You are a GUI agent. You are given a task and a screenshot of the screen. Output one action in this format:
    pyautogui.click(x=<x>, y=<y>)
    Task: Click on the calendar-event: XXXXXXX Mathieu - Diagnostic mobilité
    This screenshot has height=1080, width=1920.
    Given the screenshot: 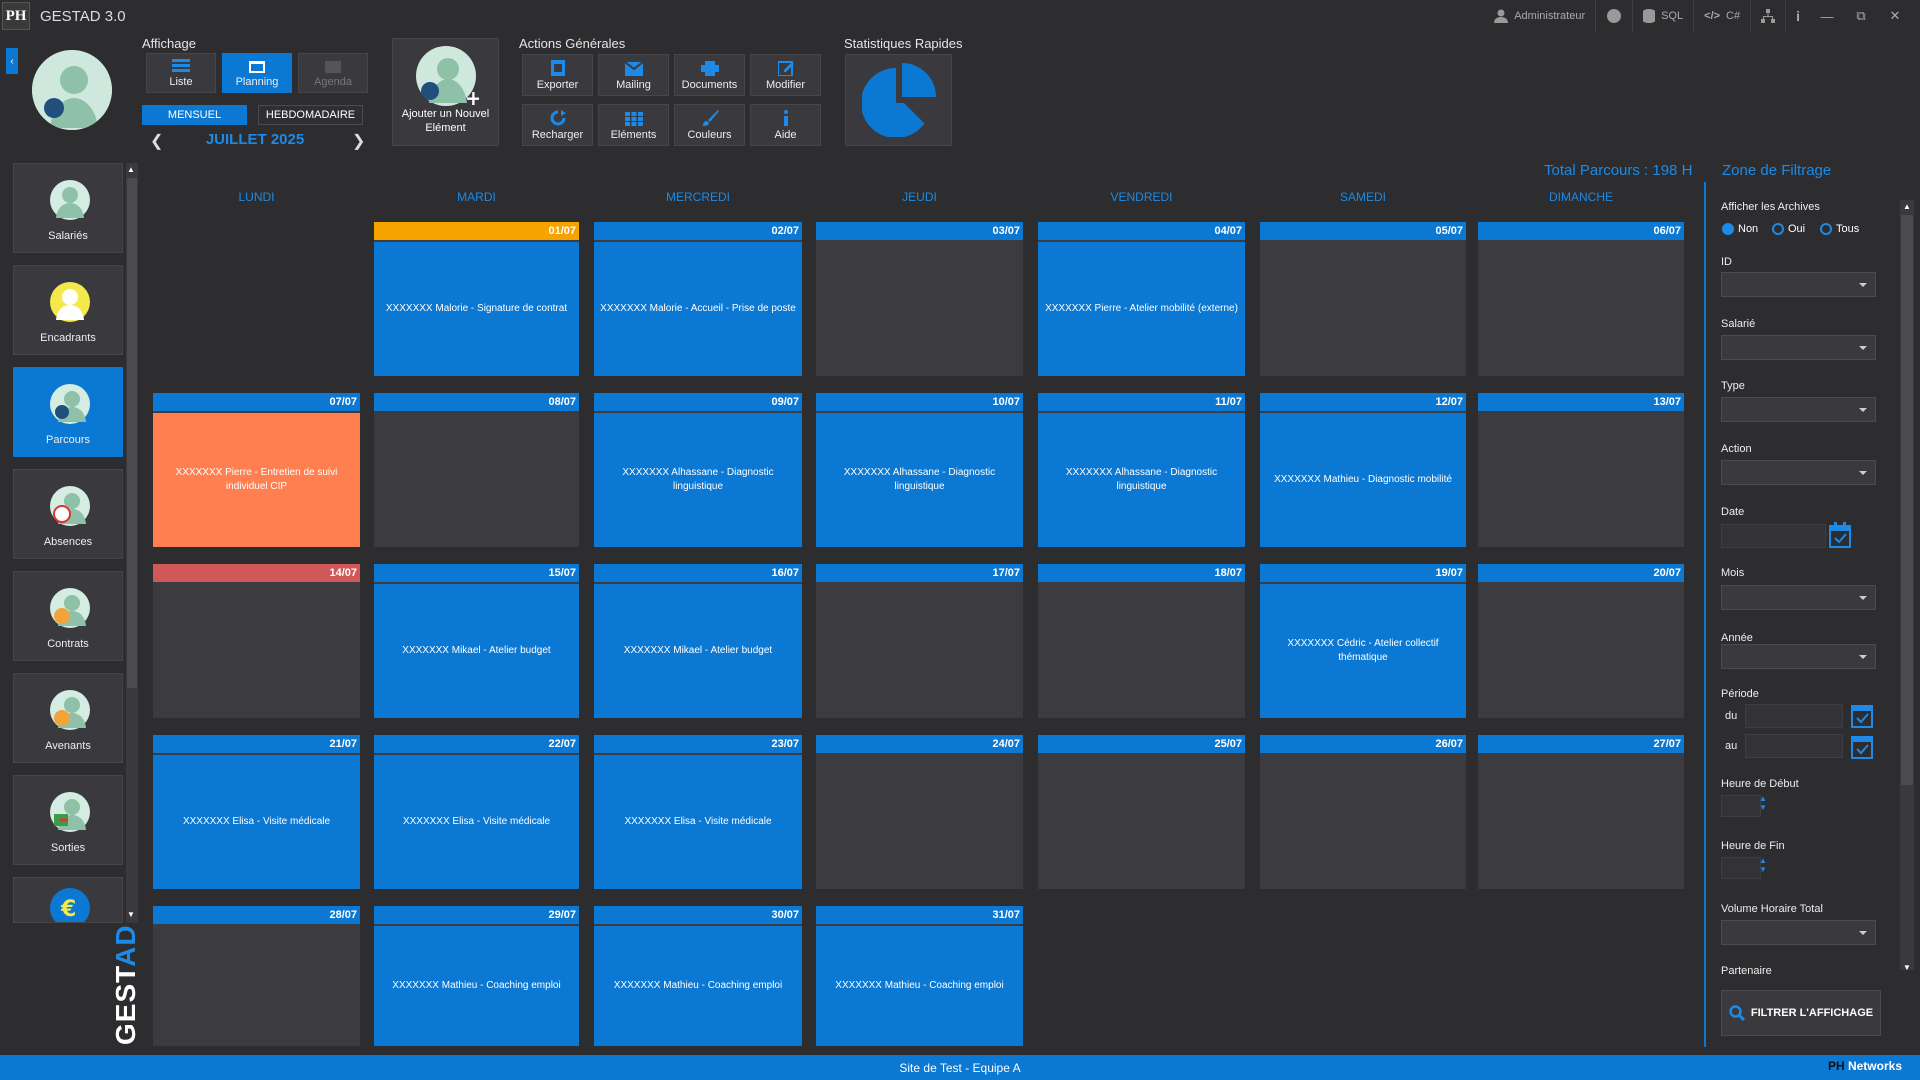 What is the action you would take?
    pyautogui.click(x=1363, y=480)
    